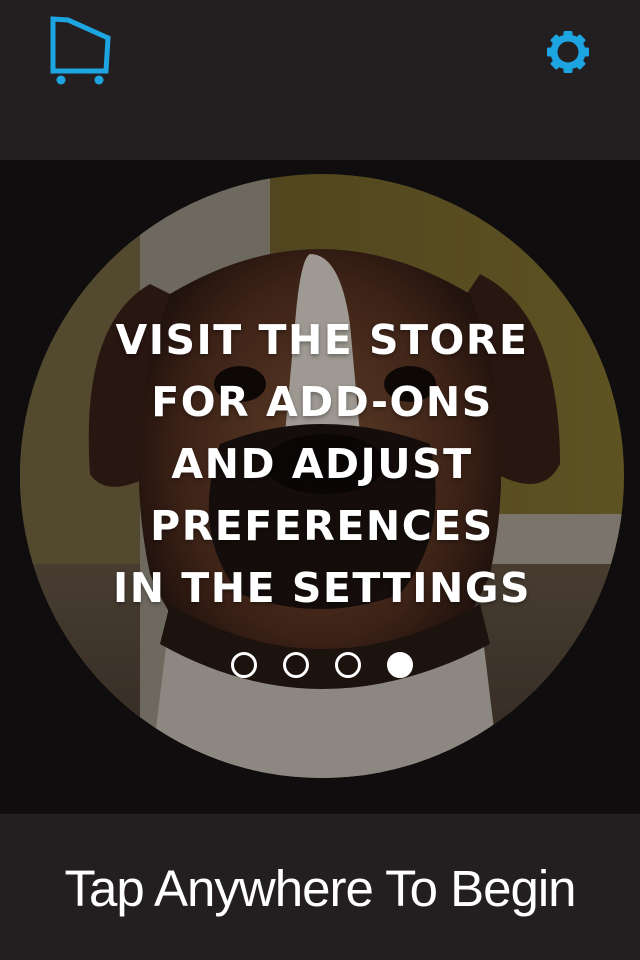 The width and height of the screenshot is (640, 960). I want to click on shopping-cart-icon, so click(80, 50).